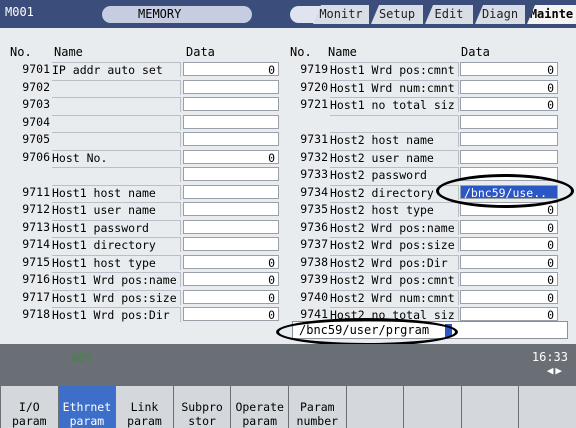 Image resolution: width=576 pixels, height=428 pixels. I want to click on softkey-3: Link param, so click(144, 407).